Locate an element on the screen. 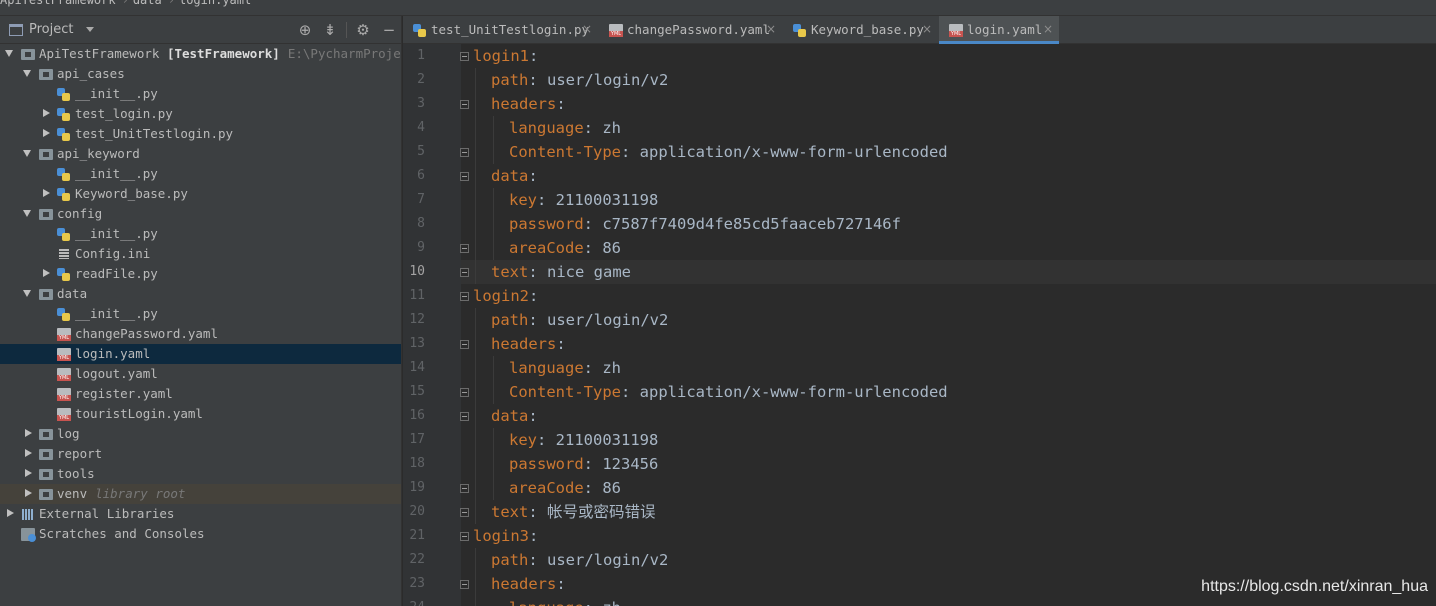  editor-tab: changePassword.yaml× is located at coordinates (691, 30).